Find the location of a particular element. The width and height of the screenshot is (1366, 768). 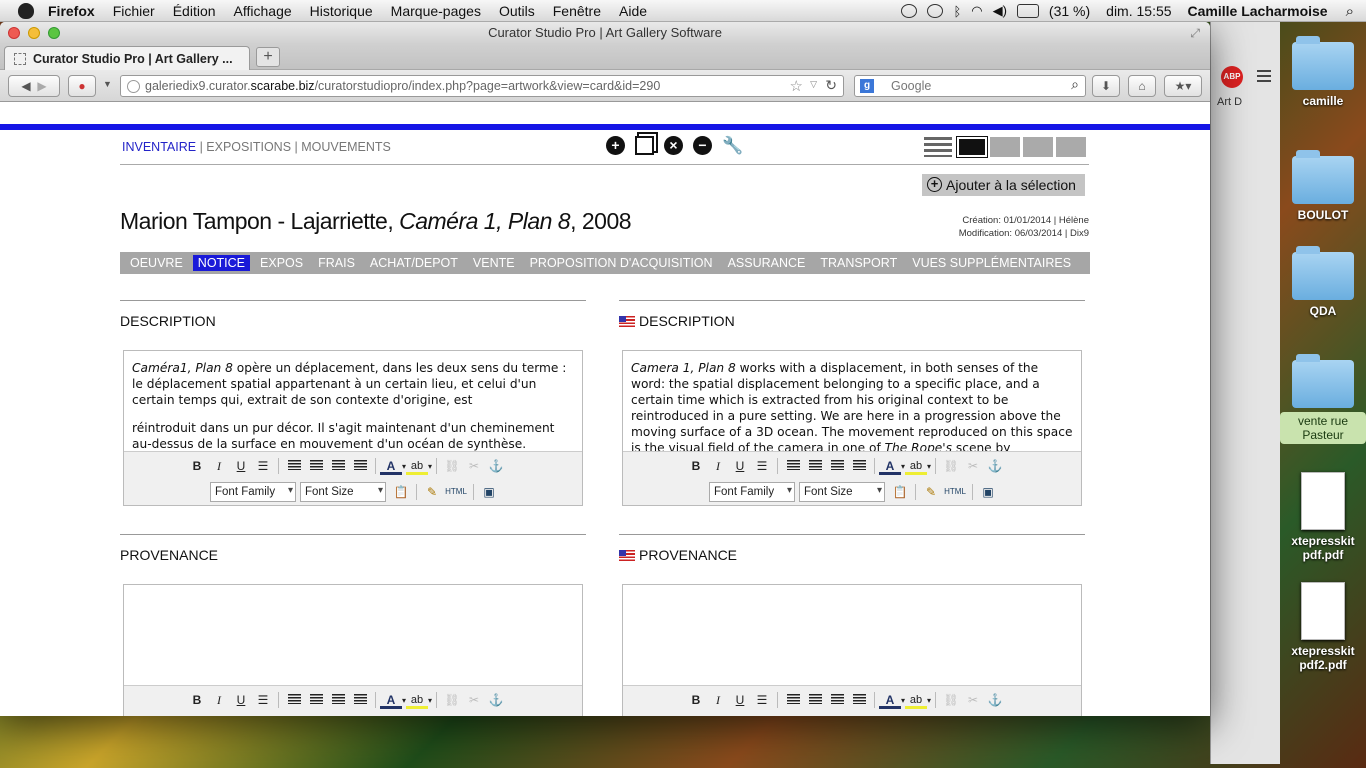

add-to-selection-button: + Ajouter à la sélection is located at coordinates (1003, 185).